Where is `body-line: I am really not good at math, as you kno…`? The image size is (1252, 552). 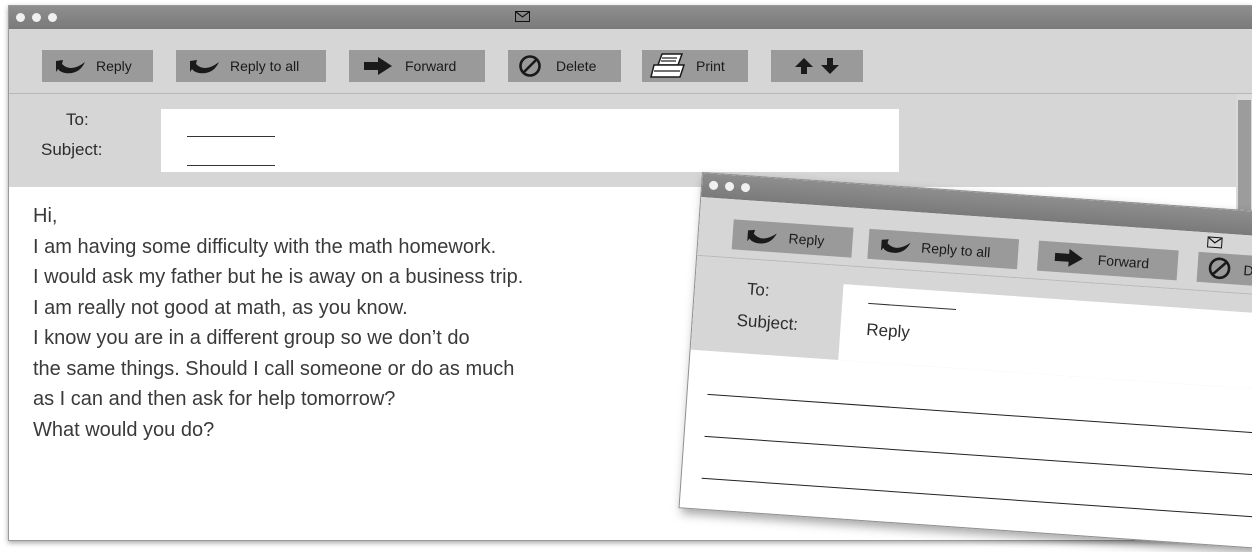
body-line: I am really not good at math, as you kno… is located at coordinates (220, 307).